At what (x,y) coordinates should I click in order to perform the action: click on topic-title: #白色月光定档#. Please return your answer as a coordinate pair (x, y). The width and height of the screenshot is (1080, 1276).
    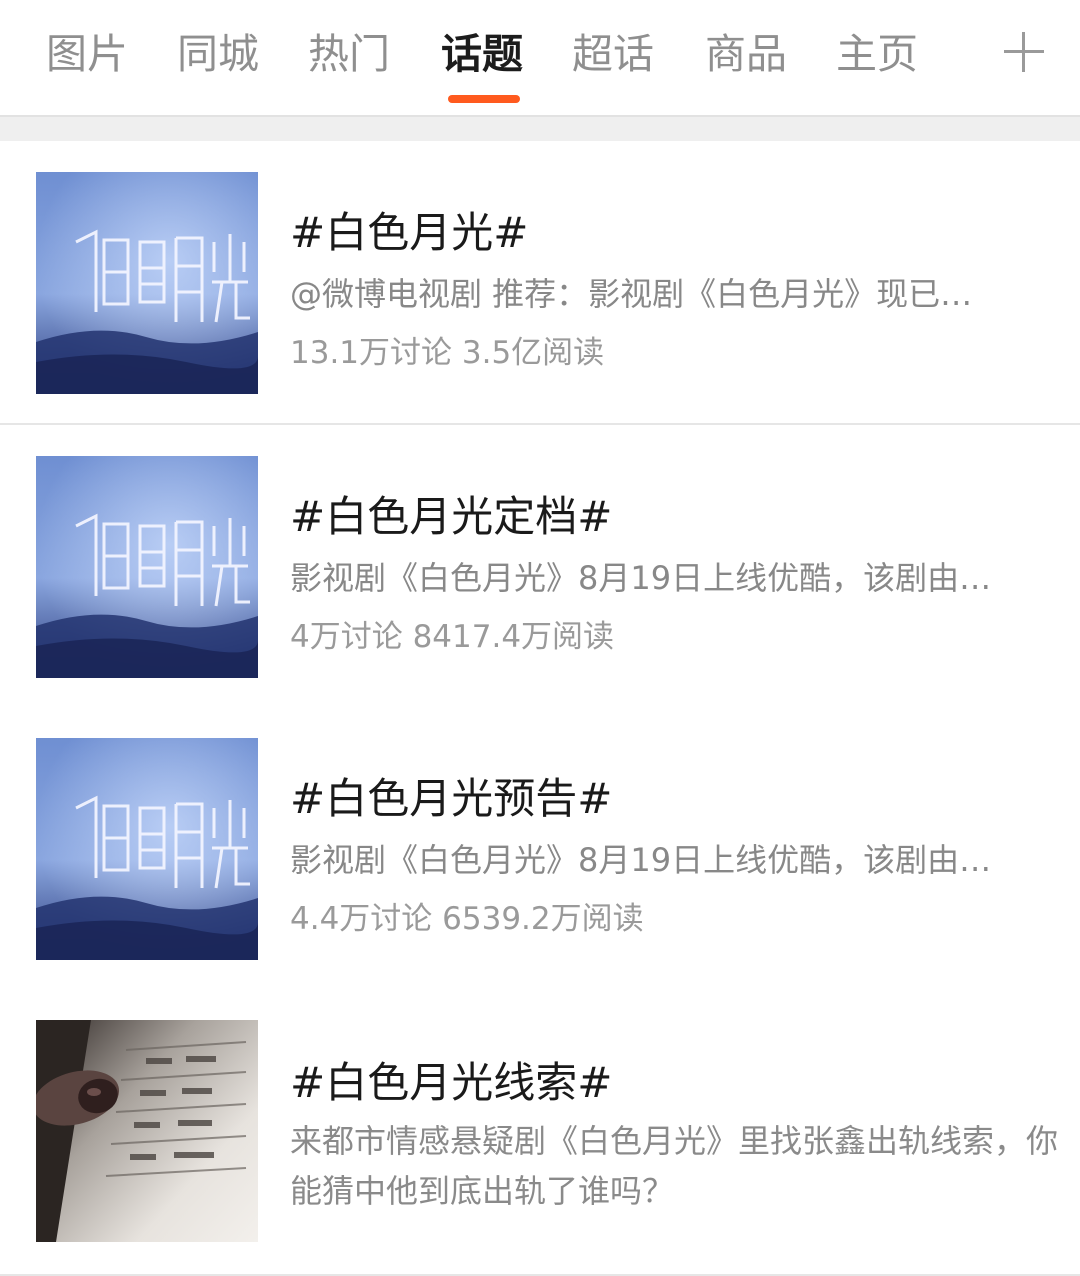
    Looking at the image, I should click on (451, 516).